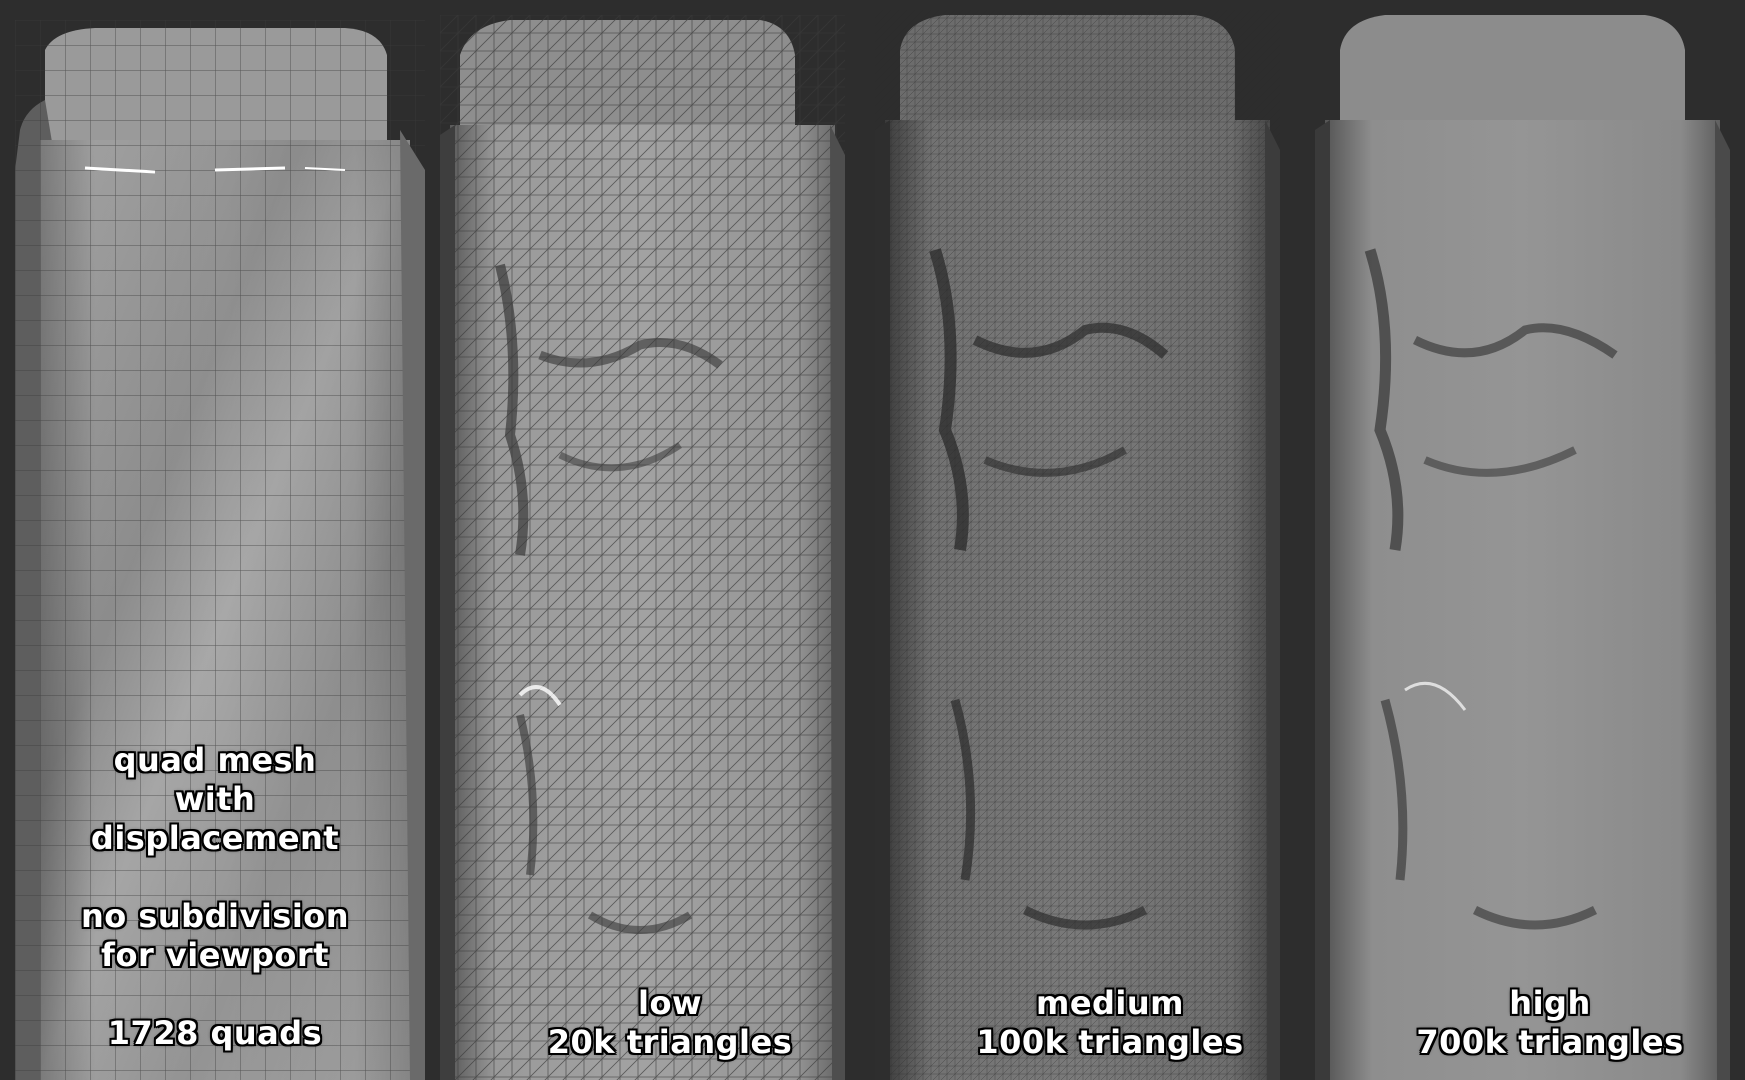 This screenshot has height=1080, width=1745. Describe the element at coordinates (670, 1042) in the screenshot. I see `caption-low-line2: 20k triangles` at that location.